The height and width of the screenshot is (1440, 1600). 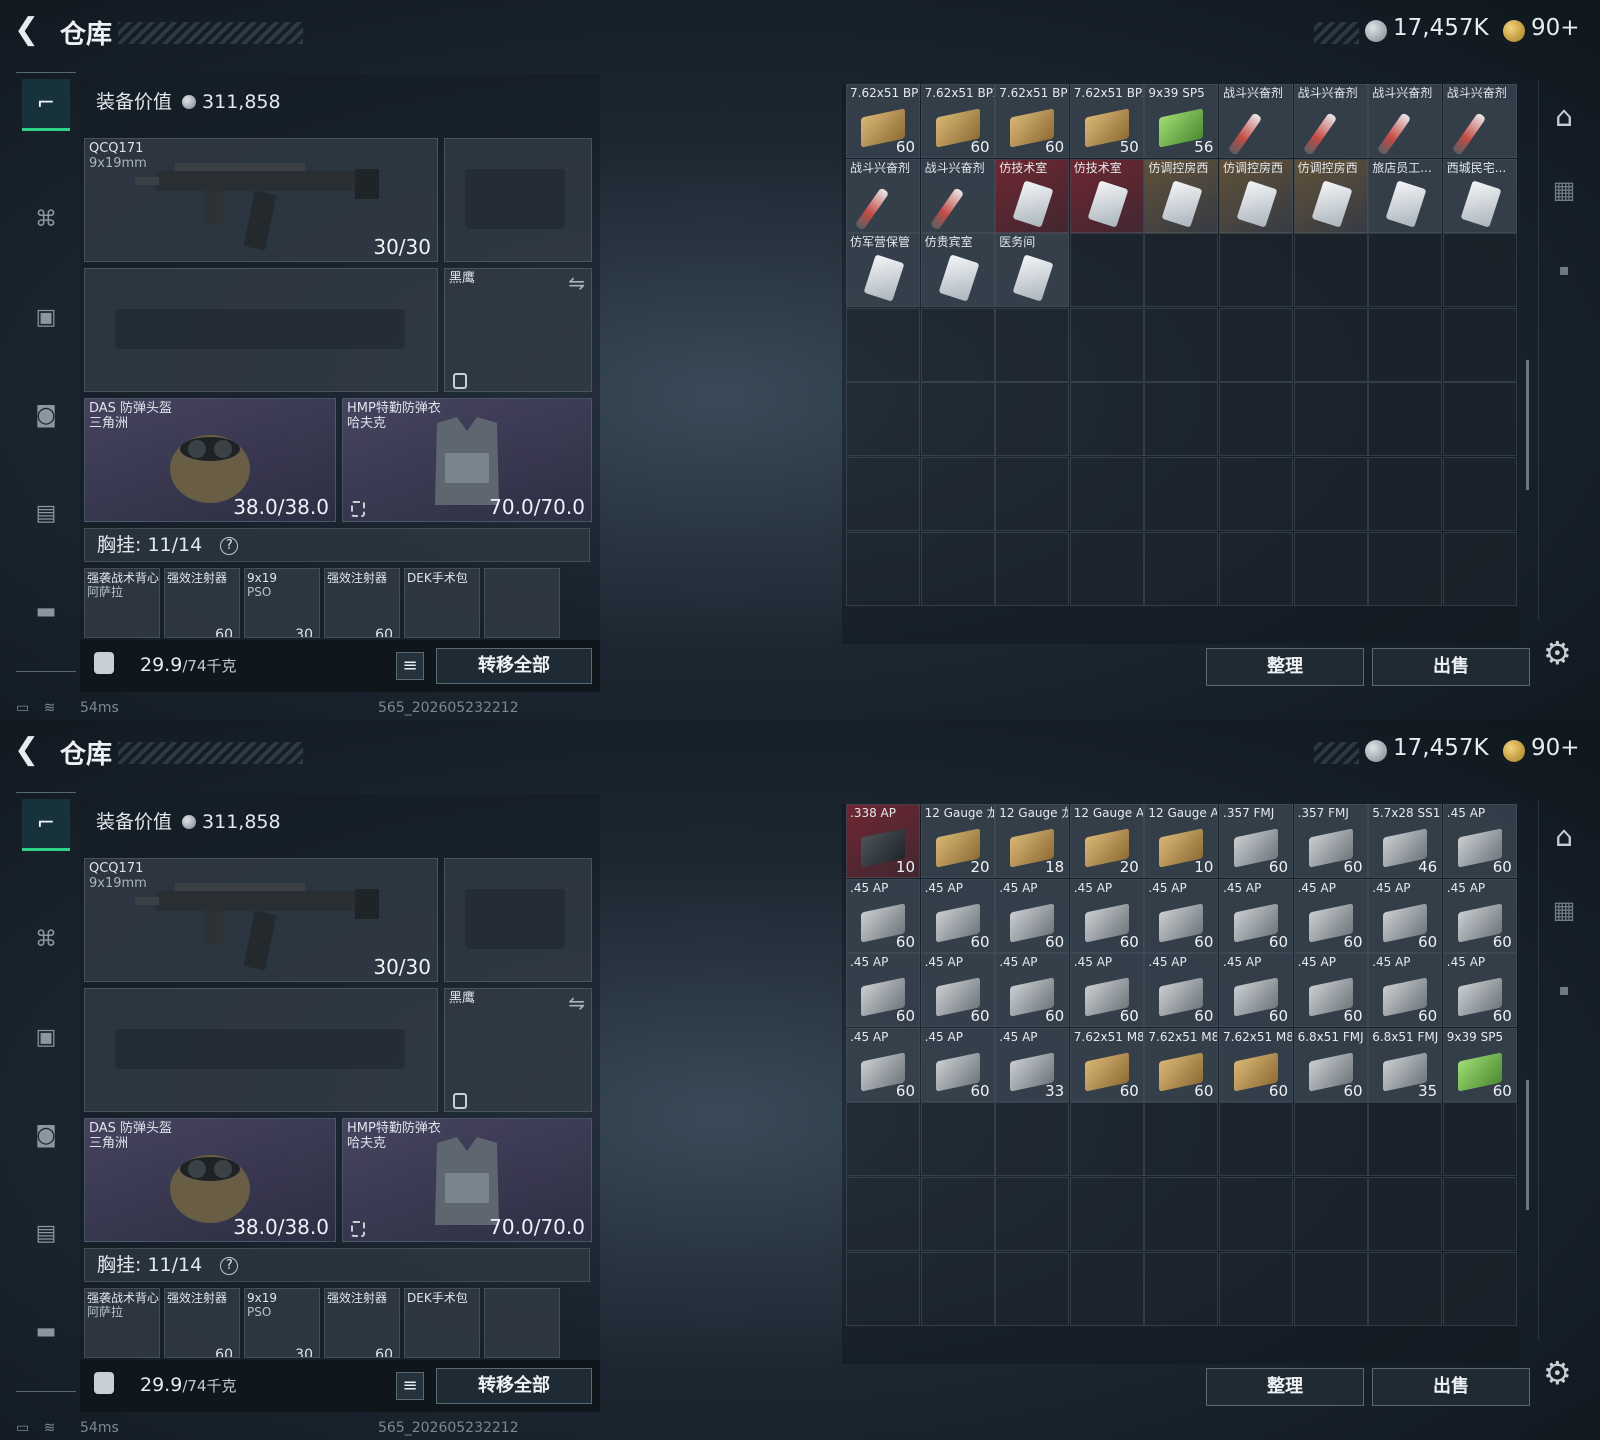 What do you see at coordinates (261, 330) in the screenshot?
I see `secondary-weapon-slot` at bounding box center [261, 330].